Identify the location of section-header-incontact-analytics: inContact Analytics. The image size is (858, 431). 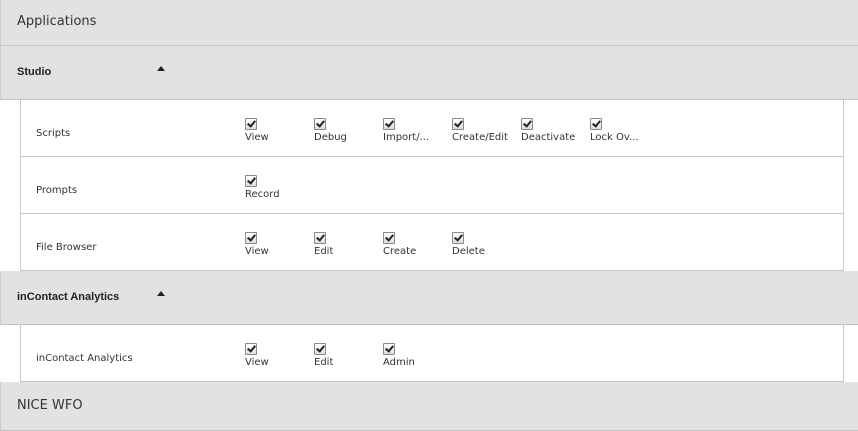
(429, 298).